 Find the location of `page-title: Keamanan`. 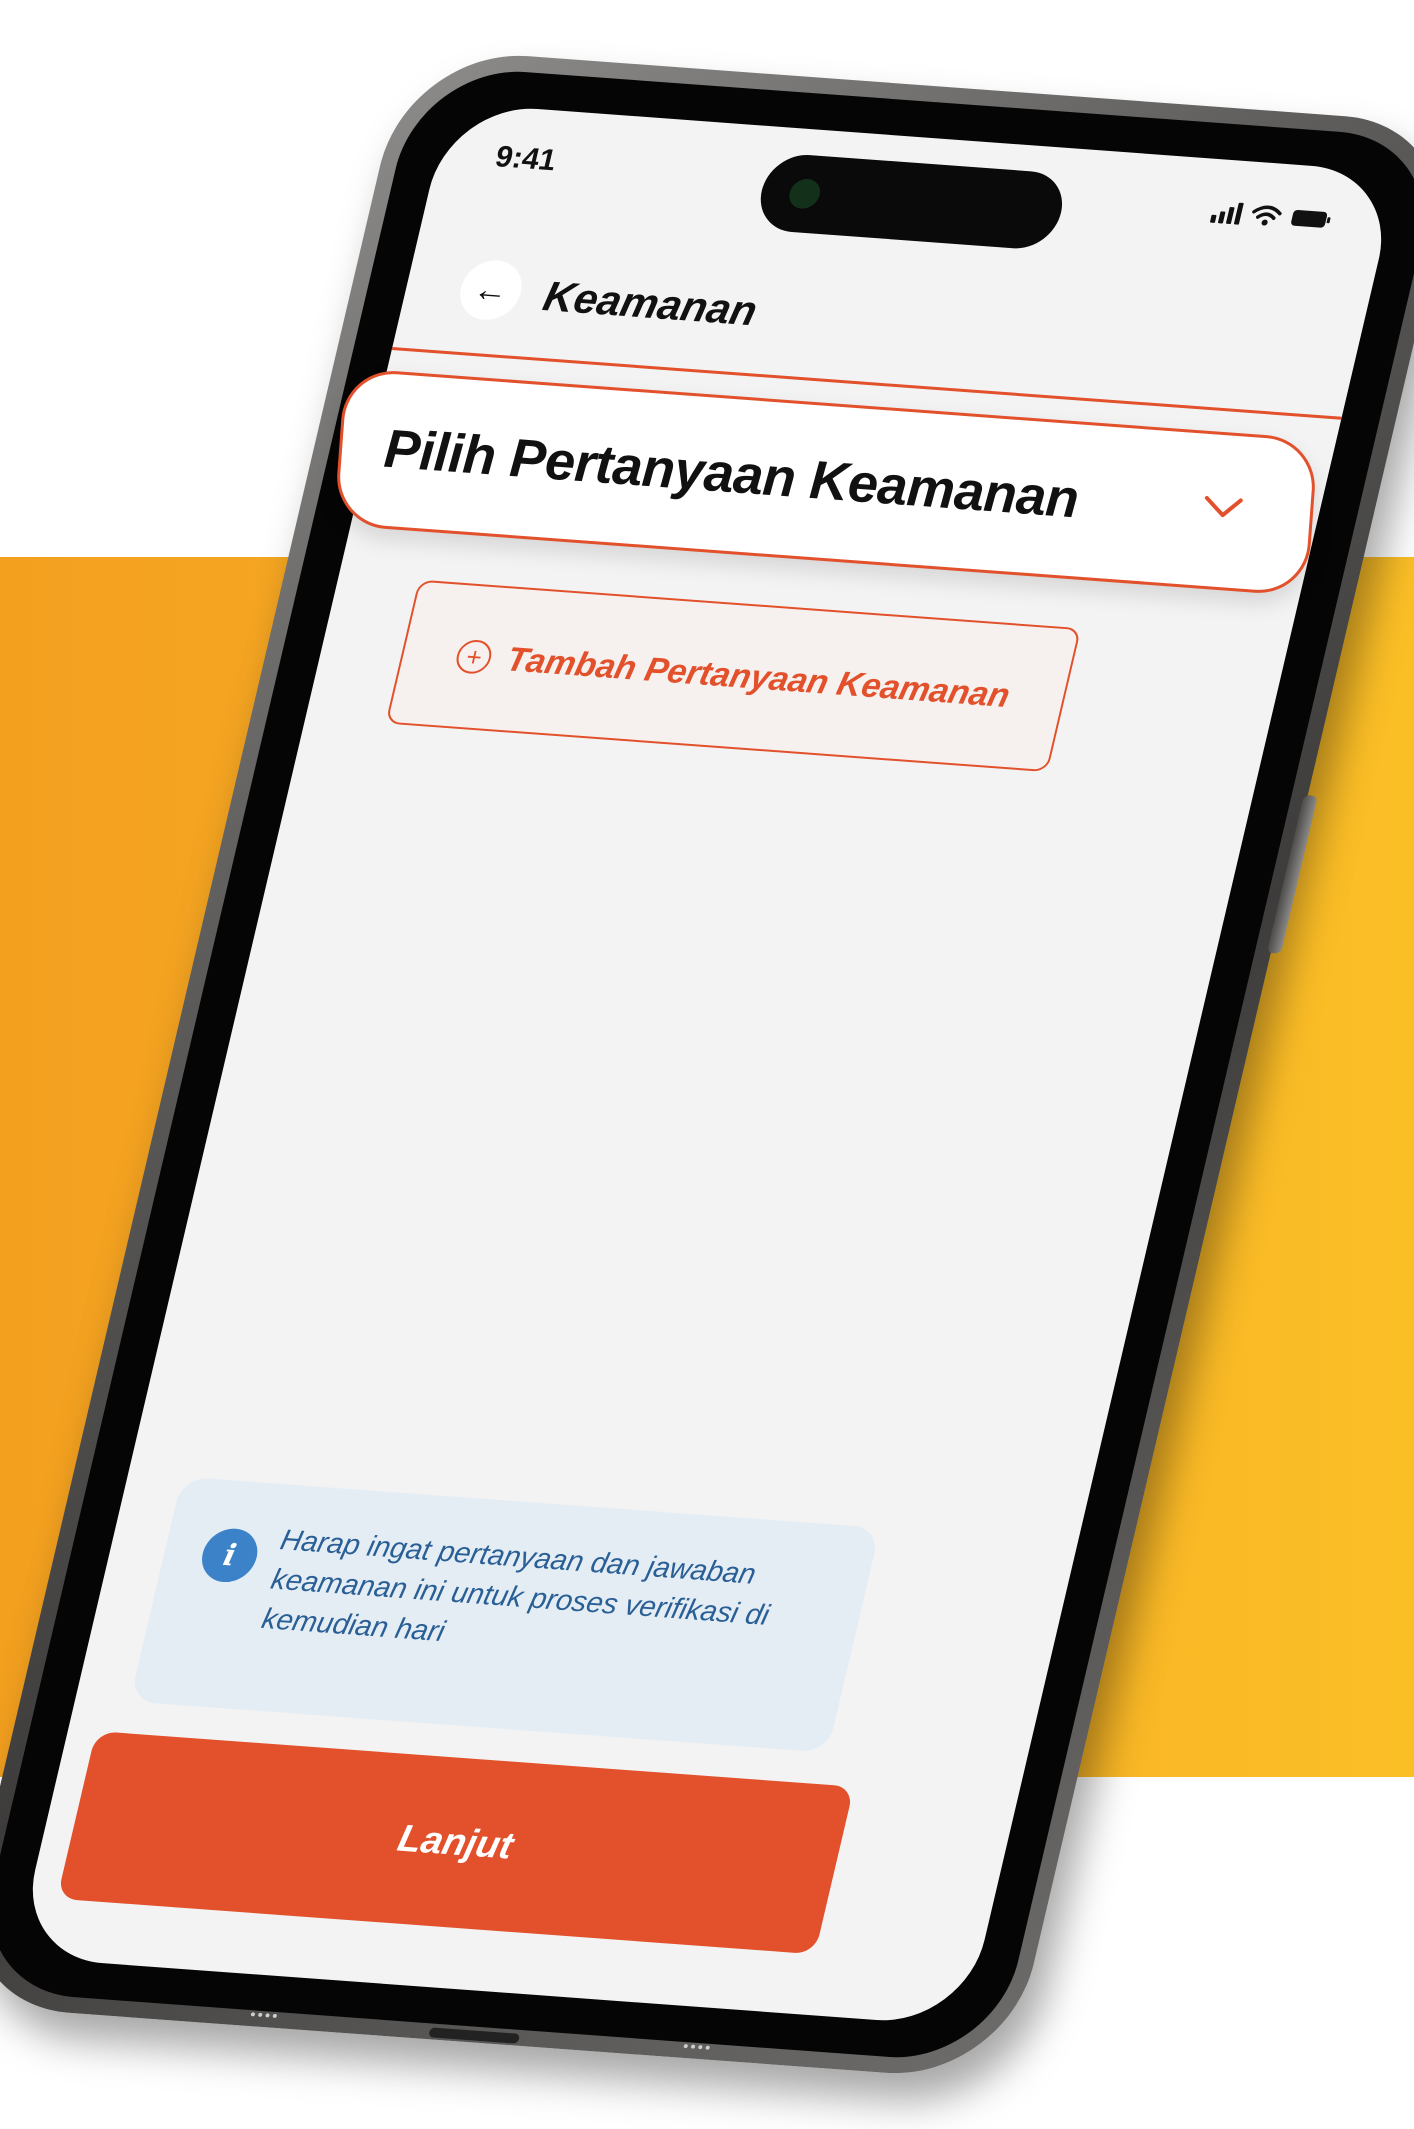

page-title: Keamanan is located at coordinates (650, 303).